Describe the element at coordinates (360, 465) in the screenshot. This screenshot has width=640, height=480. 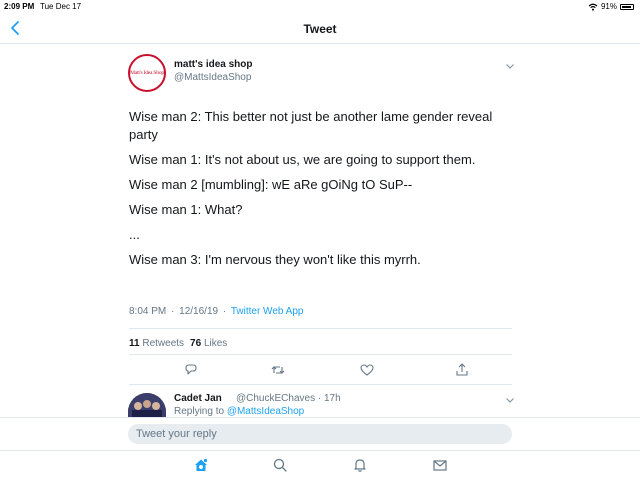
I see `notifications-icon` at that location.